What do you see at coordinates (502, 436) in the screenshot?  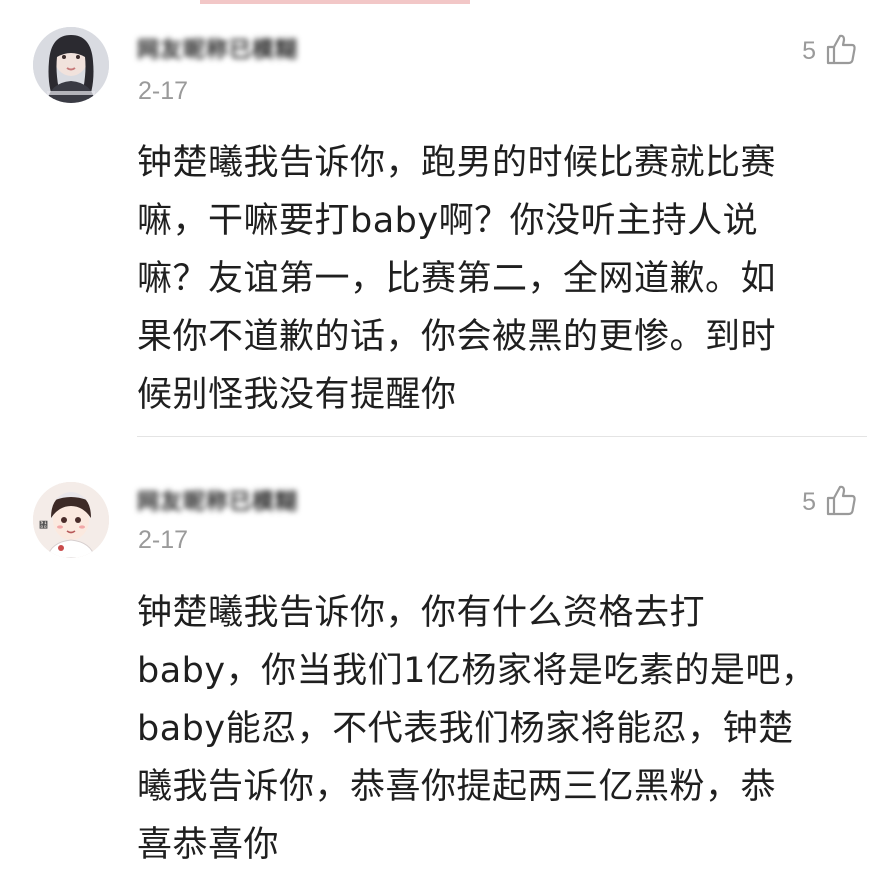 I see `divider` at bounding box center [502, 436].